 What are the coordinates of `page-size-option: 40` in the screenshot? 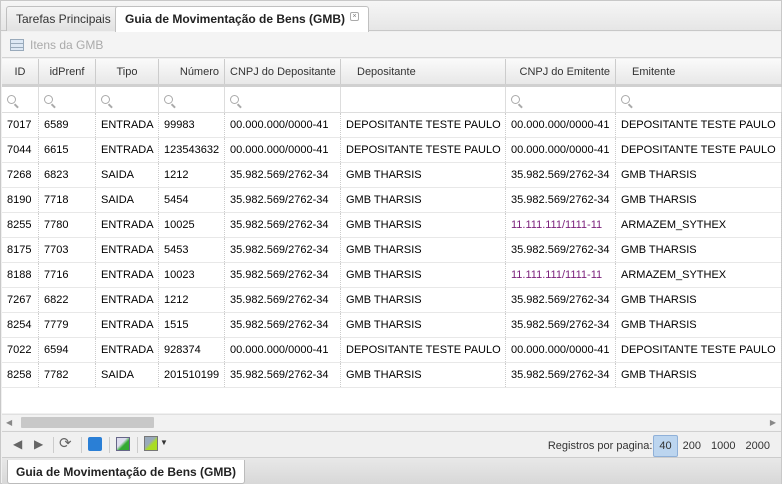 It's located at (665, 446).